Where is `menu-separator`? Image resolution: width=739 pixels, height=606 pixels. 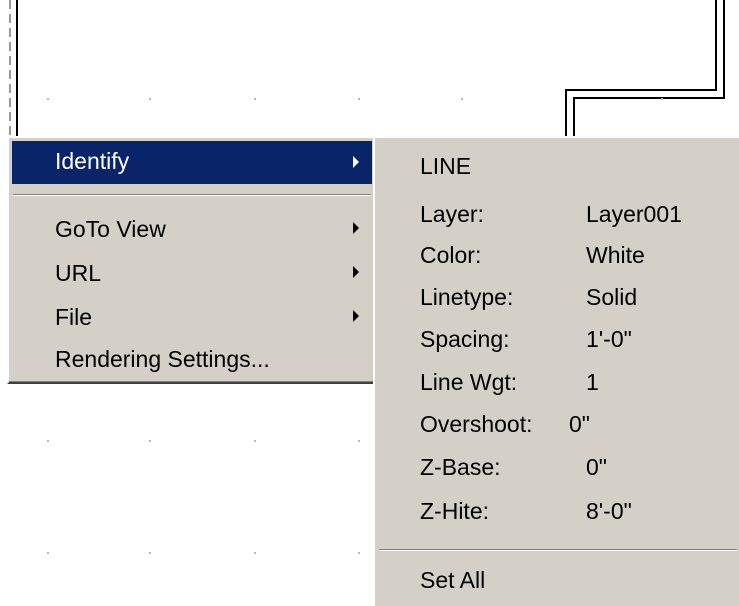 menu-separator is located at coordinates (192, 195).